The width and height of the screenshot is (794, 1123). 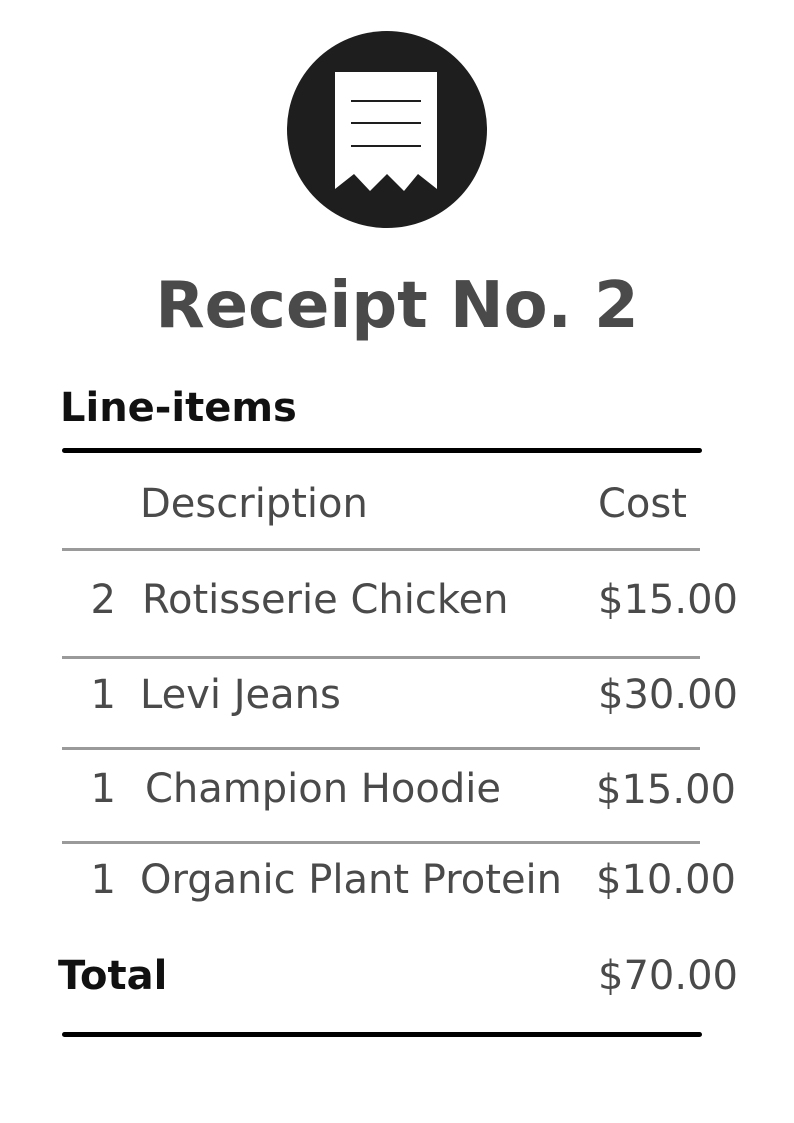 I want to click on item-description: Organic Plant Protein, so click(x=351, y=880).